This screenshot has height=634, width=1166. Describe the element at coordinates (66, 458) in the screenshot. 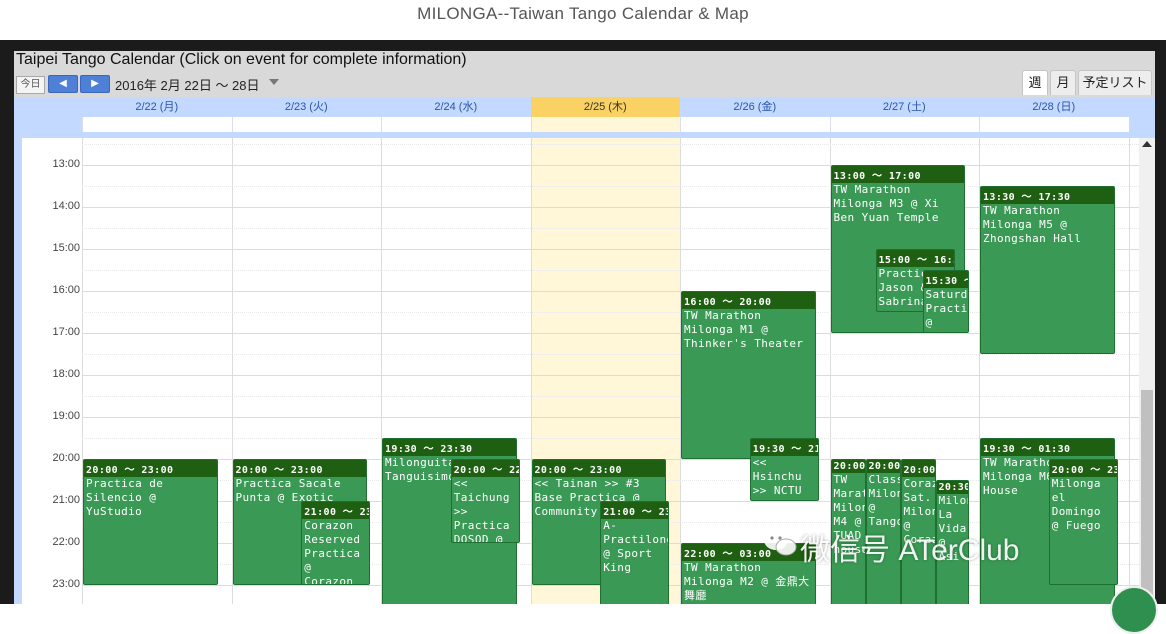

I see `hour-label: 20:00` at that location.